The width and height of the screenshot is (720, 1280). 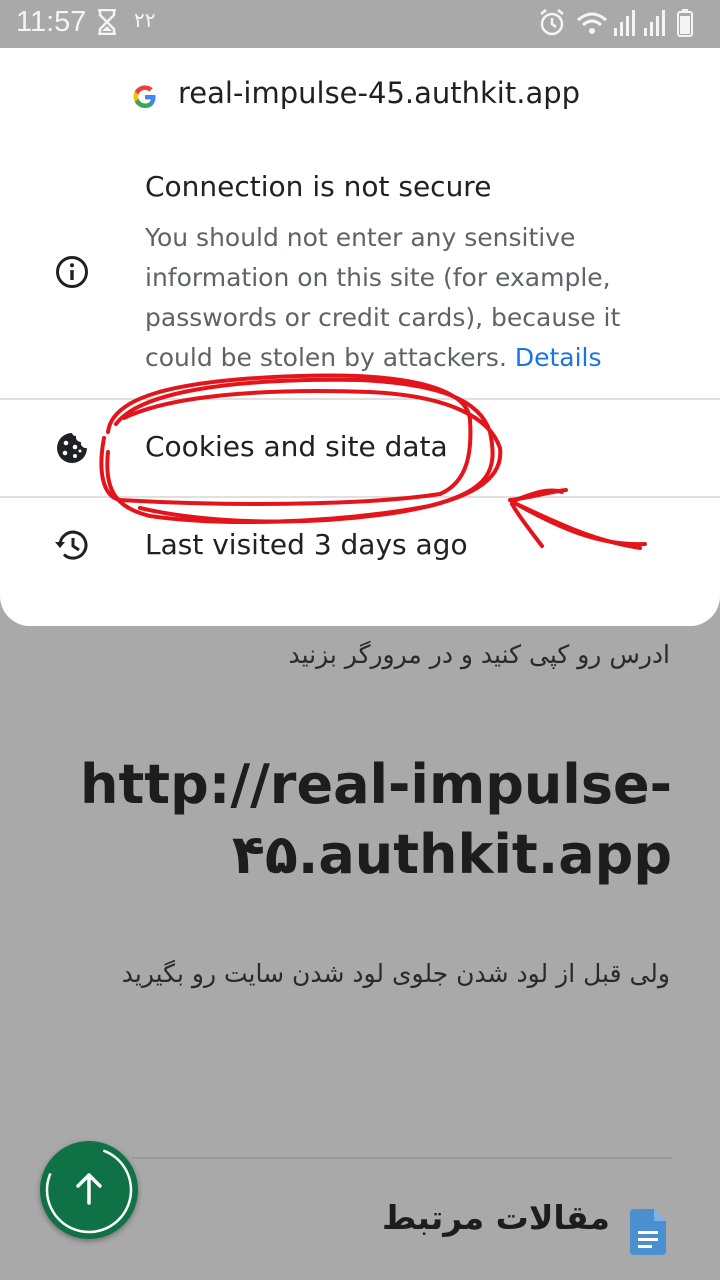 I want to click on scroll-to-top-button, so click(x=89, y=1190).